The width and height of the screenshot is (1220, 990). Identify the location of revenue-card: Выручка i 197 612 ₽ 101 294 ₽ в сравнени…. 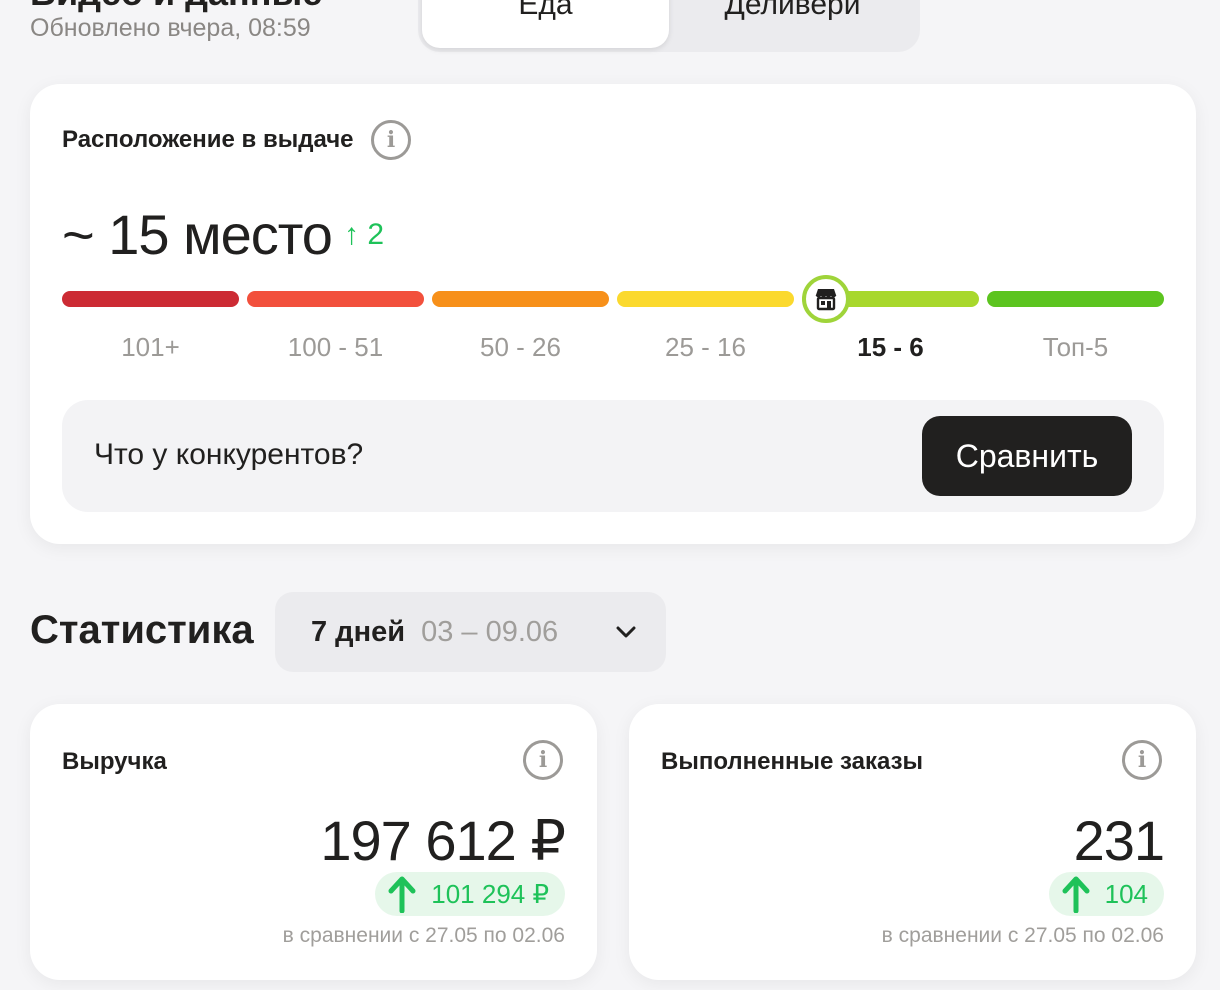
(313, 842).